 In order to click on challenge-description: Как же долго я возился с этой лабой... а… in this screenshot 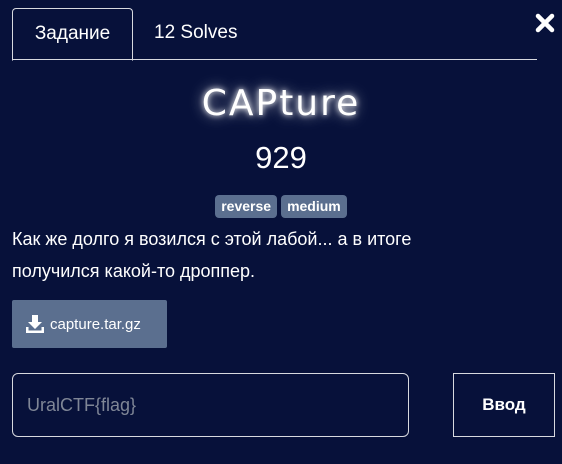, I will do `click(272, 255)`.